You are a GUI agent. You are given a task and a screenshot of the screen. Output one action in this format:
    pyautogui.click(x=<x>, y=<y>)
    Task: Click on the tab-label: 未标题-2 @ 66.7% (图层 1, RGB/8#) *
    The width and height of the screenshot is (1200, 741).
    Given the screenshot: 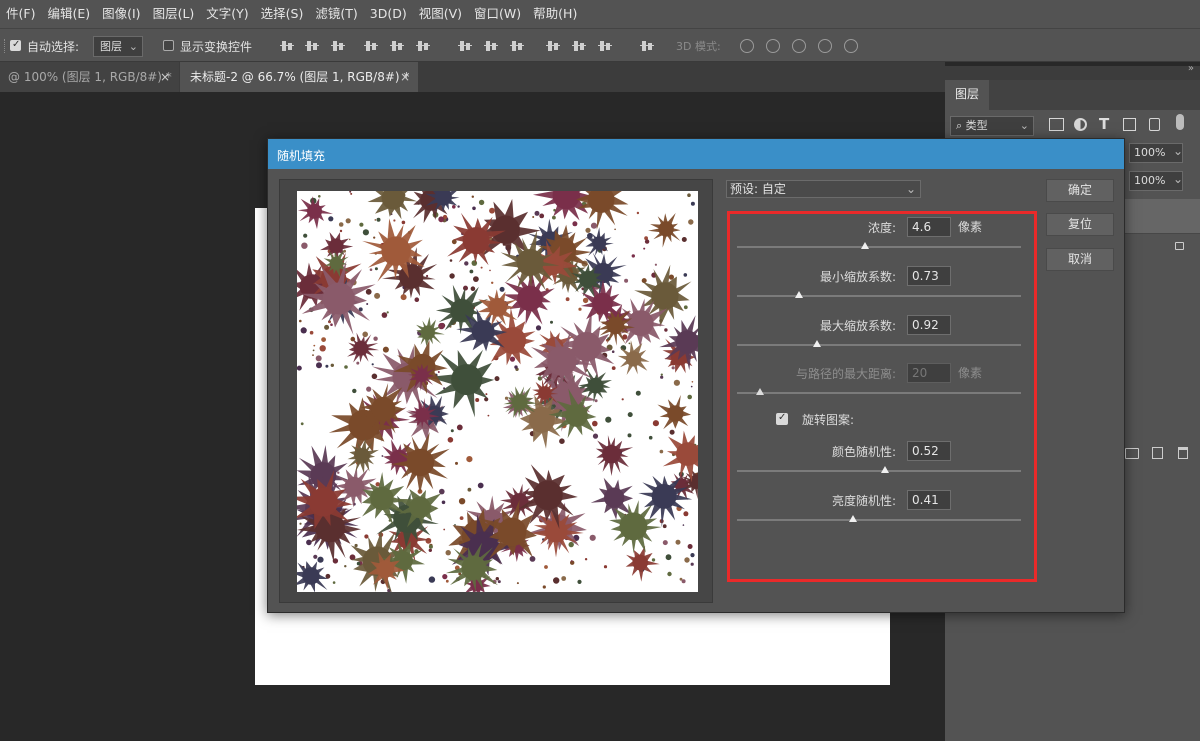 What is the action you would take?
    pyautogui.click(x=300, y=77)
    